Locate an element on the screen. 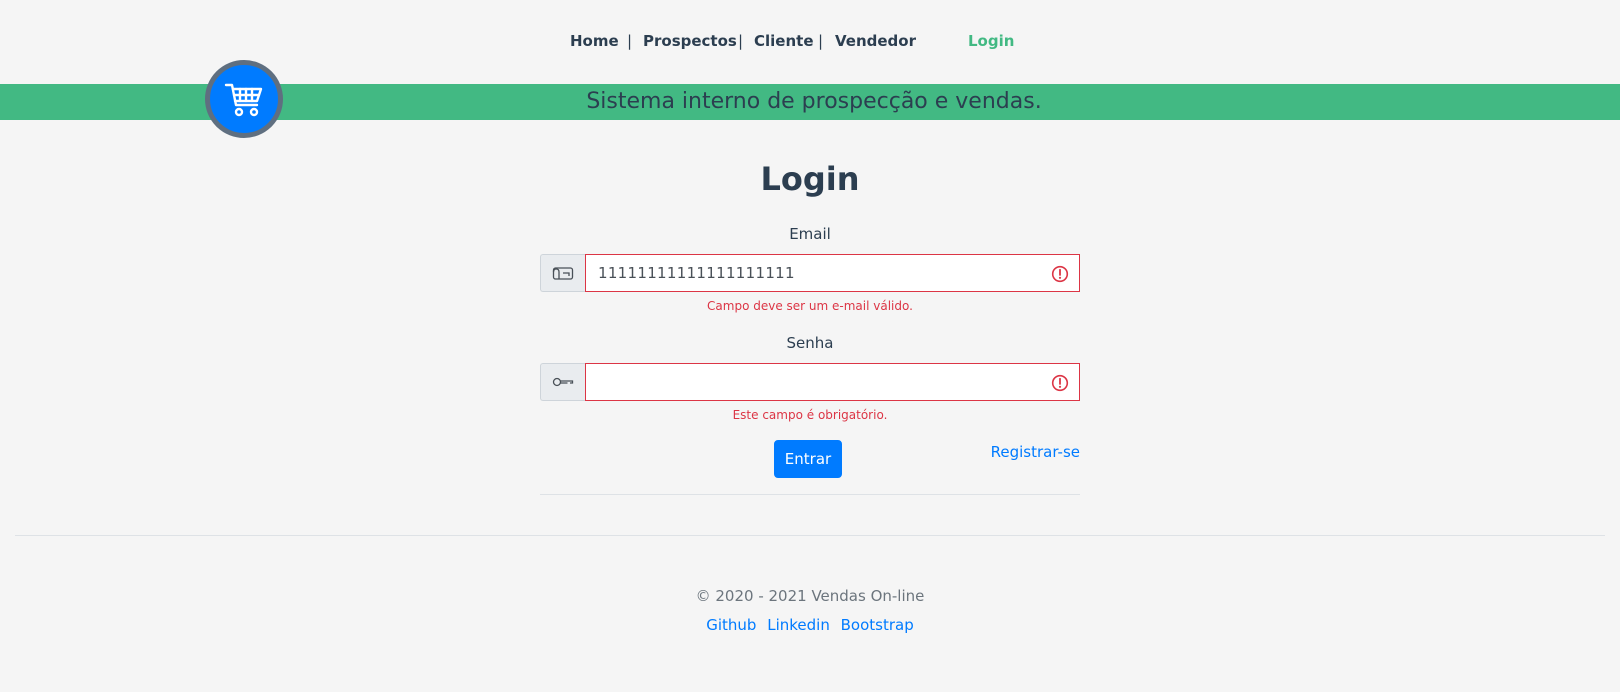  email-input-group: 11111111111111111111 is located at coordinates (810, 273).